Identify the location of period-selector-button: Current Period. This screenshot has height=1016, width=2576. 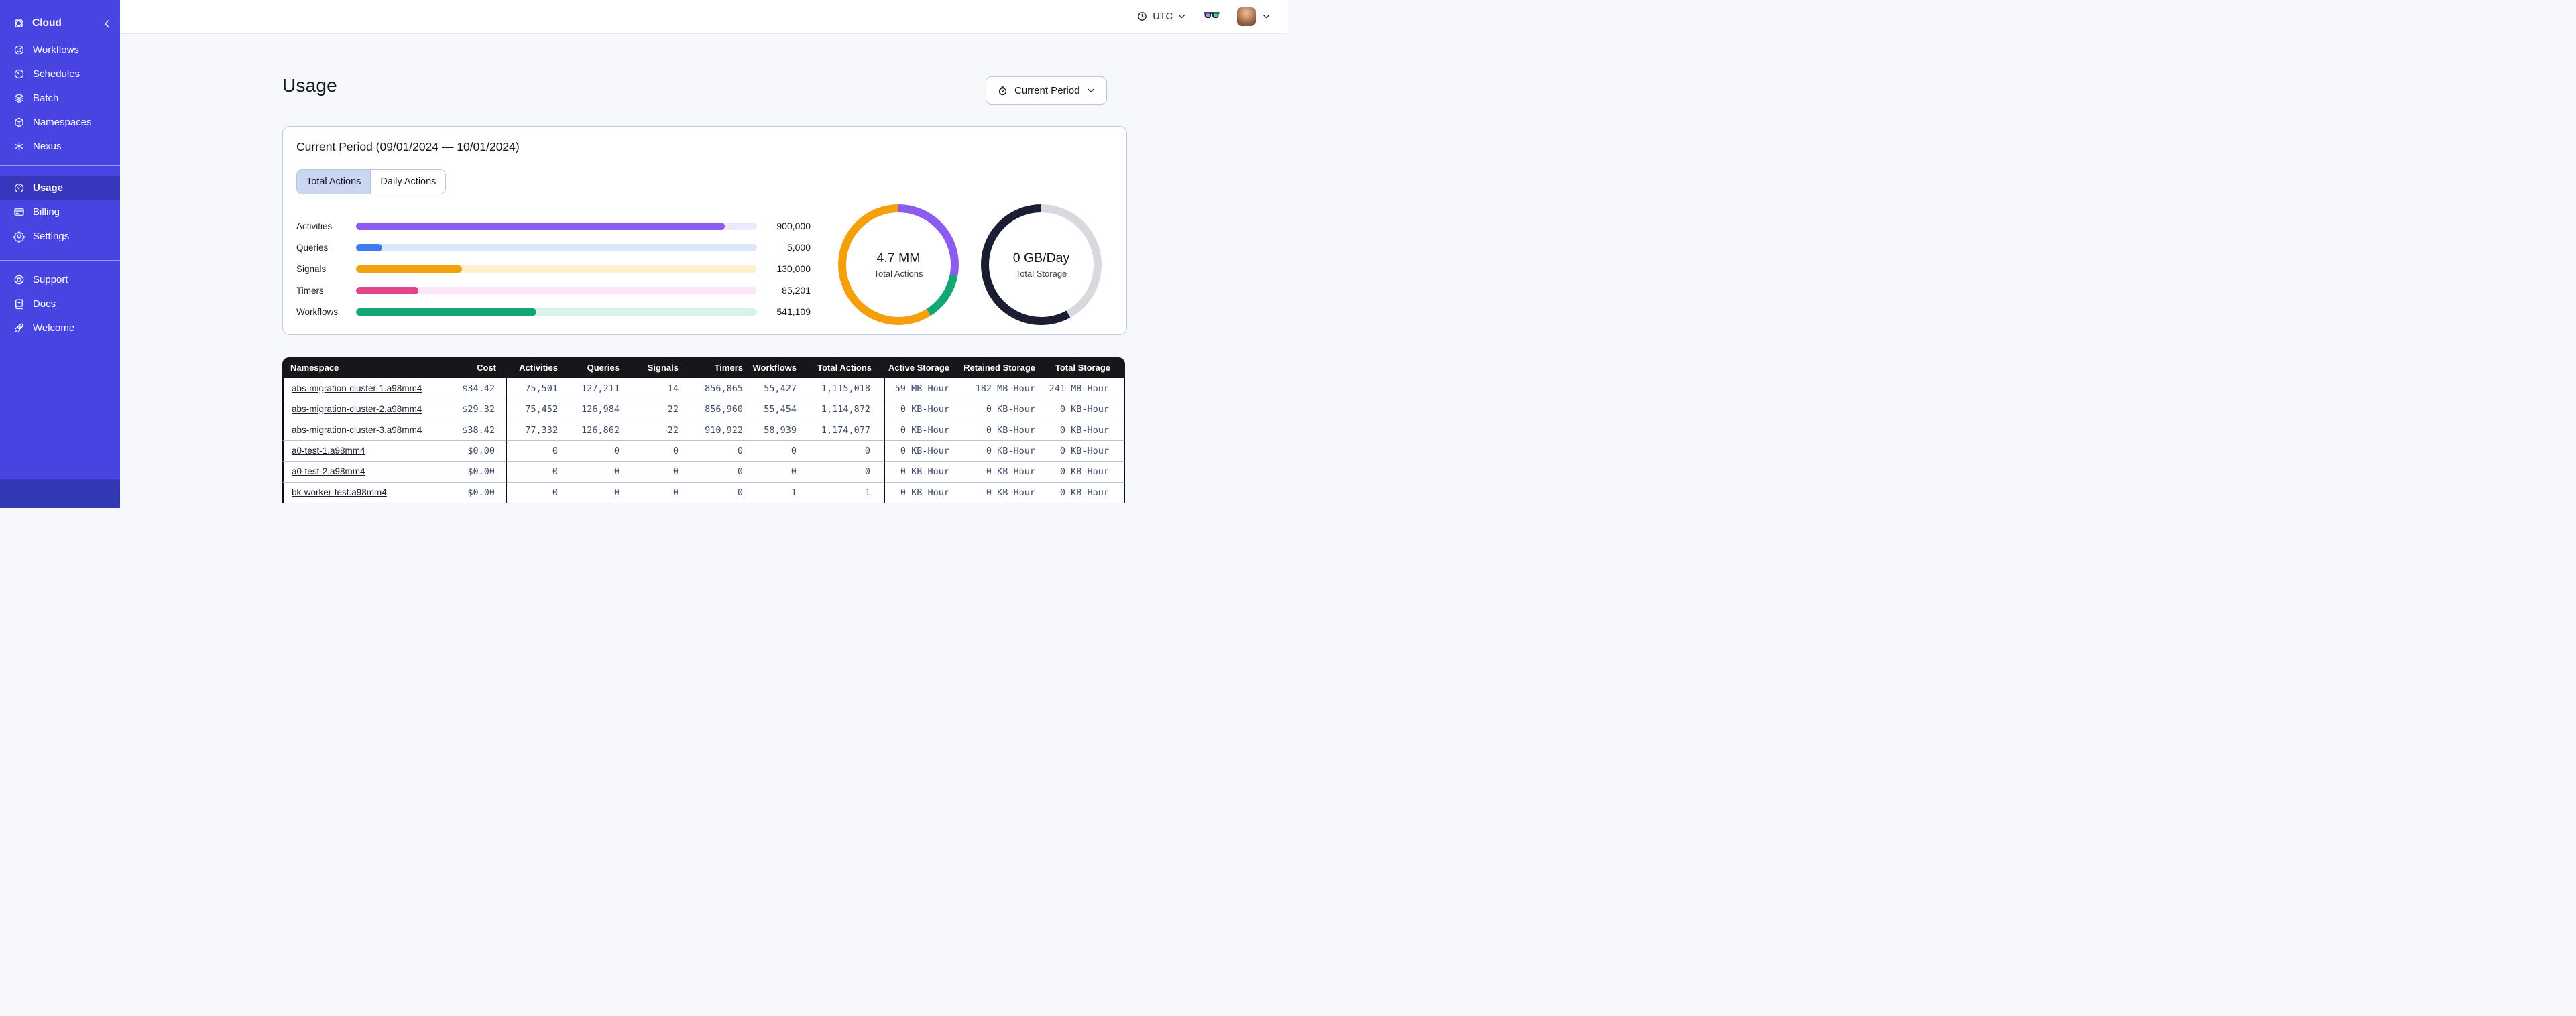
(1046, 90).